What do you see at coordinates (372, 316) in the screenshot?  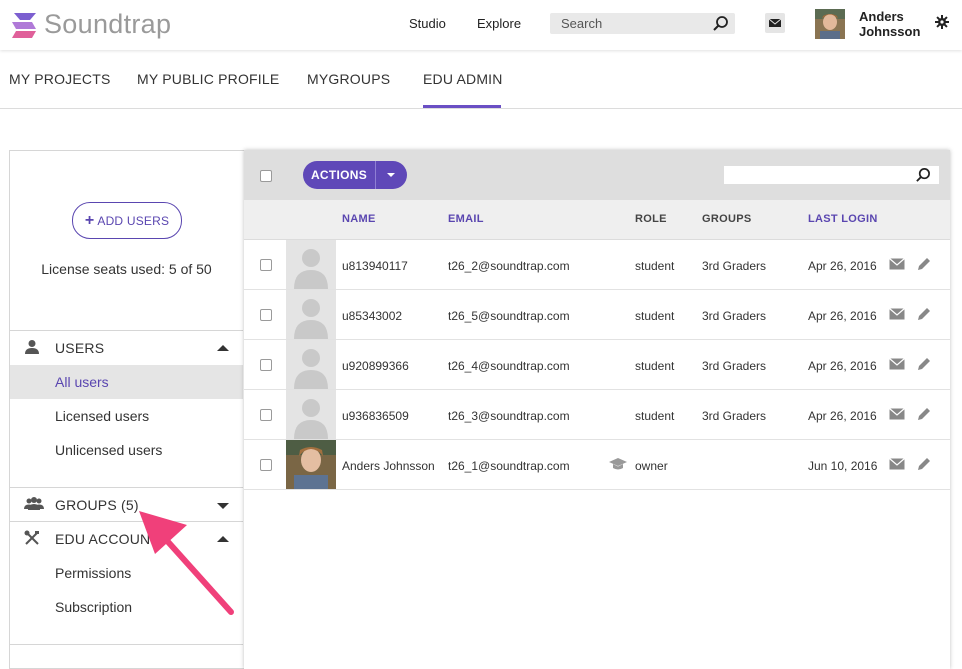 I see `user-name: u85343002` at bounding box center [372, 316].